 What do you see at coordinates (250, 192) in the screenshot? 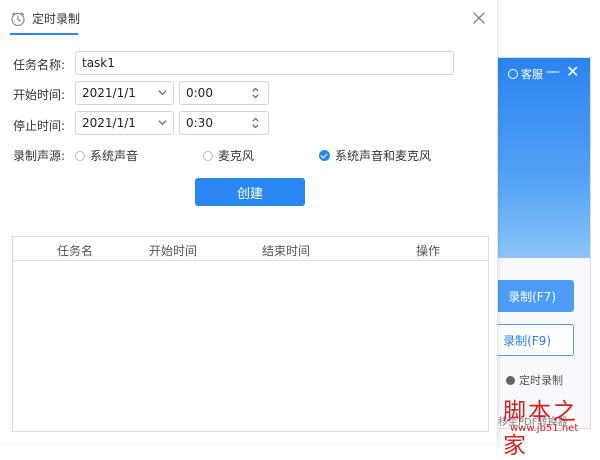
I see `create-button: 创建` at bounding box center [250, 192].